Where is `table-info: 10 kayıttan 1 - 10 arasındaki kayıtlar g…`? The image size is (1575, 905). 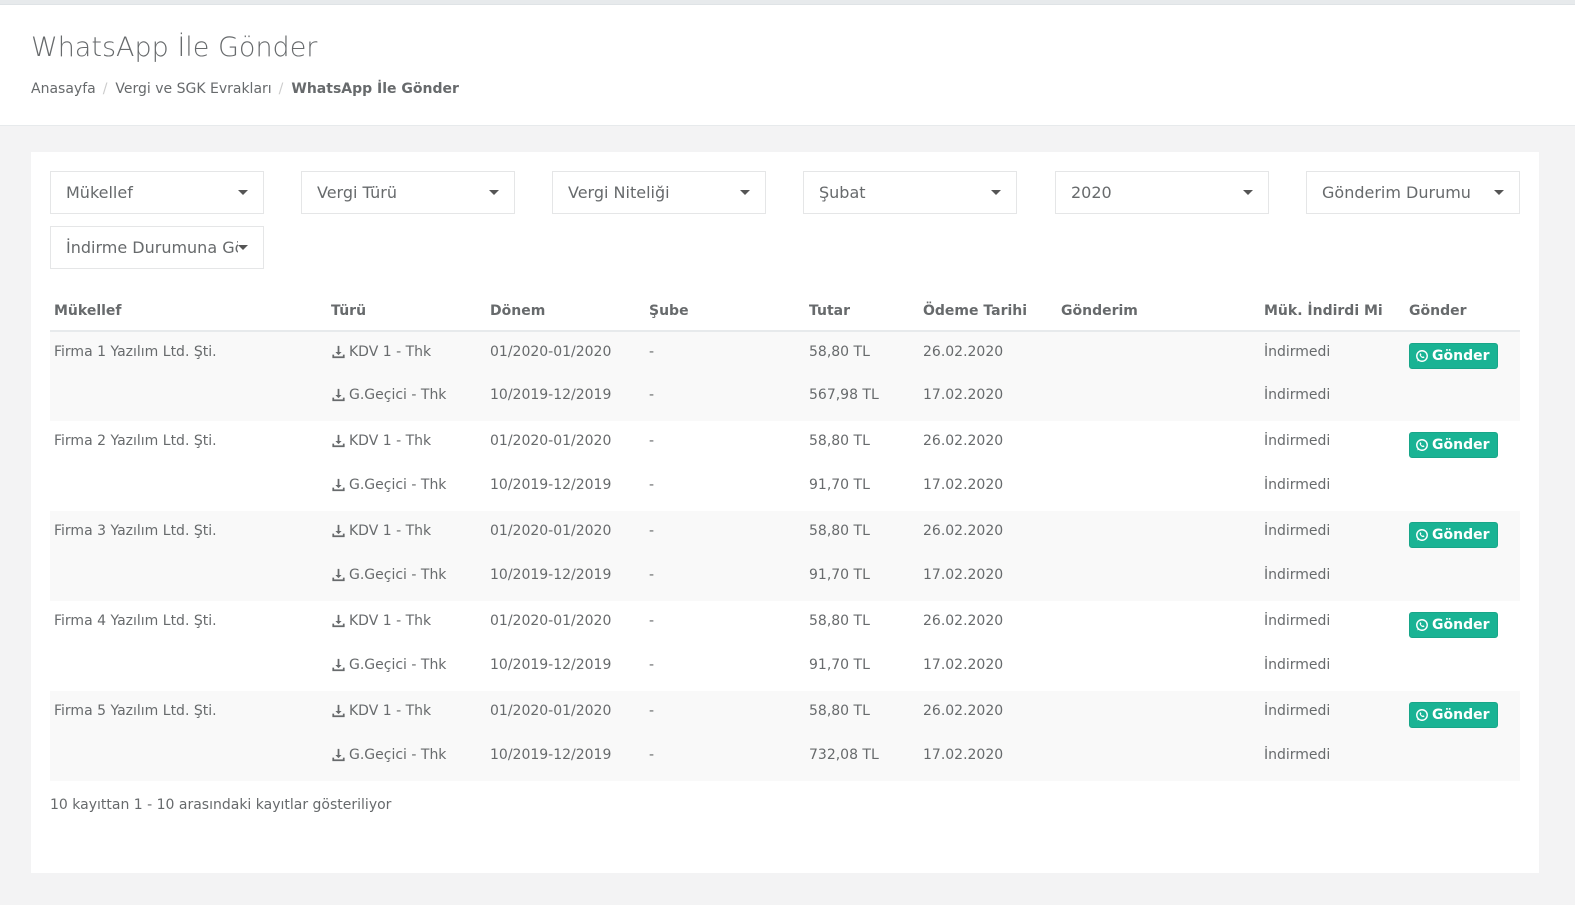 table-info: 10 kayıttan 1 - 10 arasındaki kayıtlar g… is located at coordinates (221, 805).